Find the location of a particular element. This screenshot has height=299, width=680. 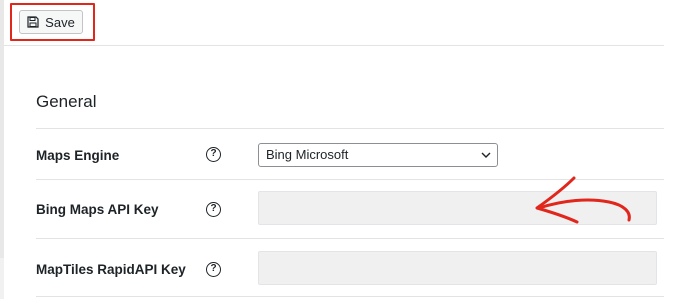

save-button: Save is located at coordinates (51, 22).